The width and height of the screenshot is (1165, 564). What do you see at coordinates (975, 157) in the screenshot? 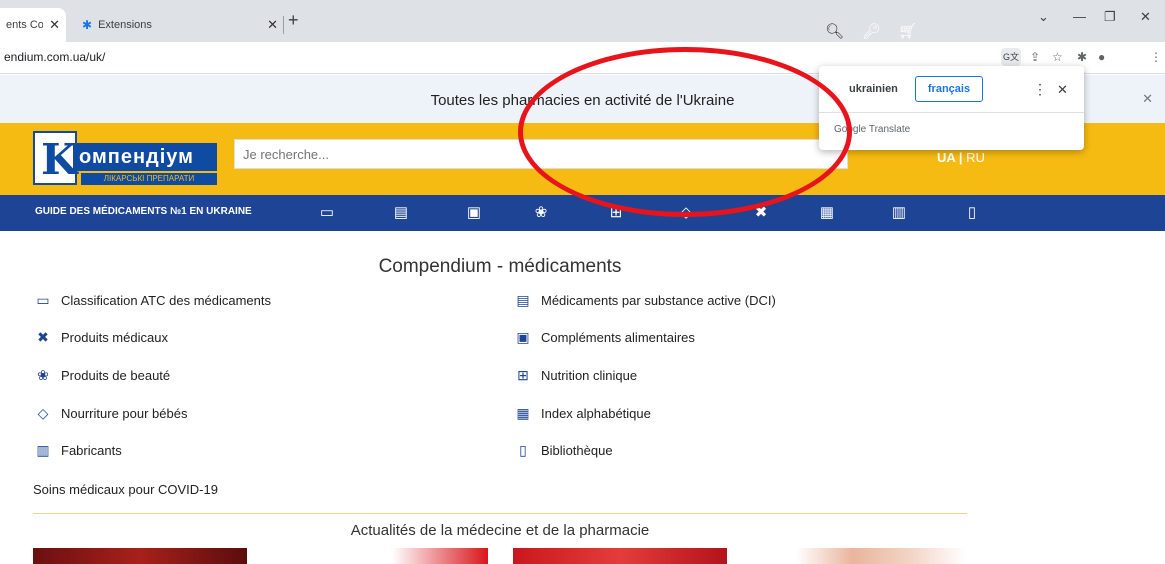
I see `lang-ru-link: RU` at bounding box center [975, 157].